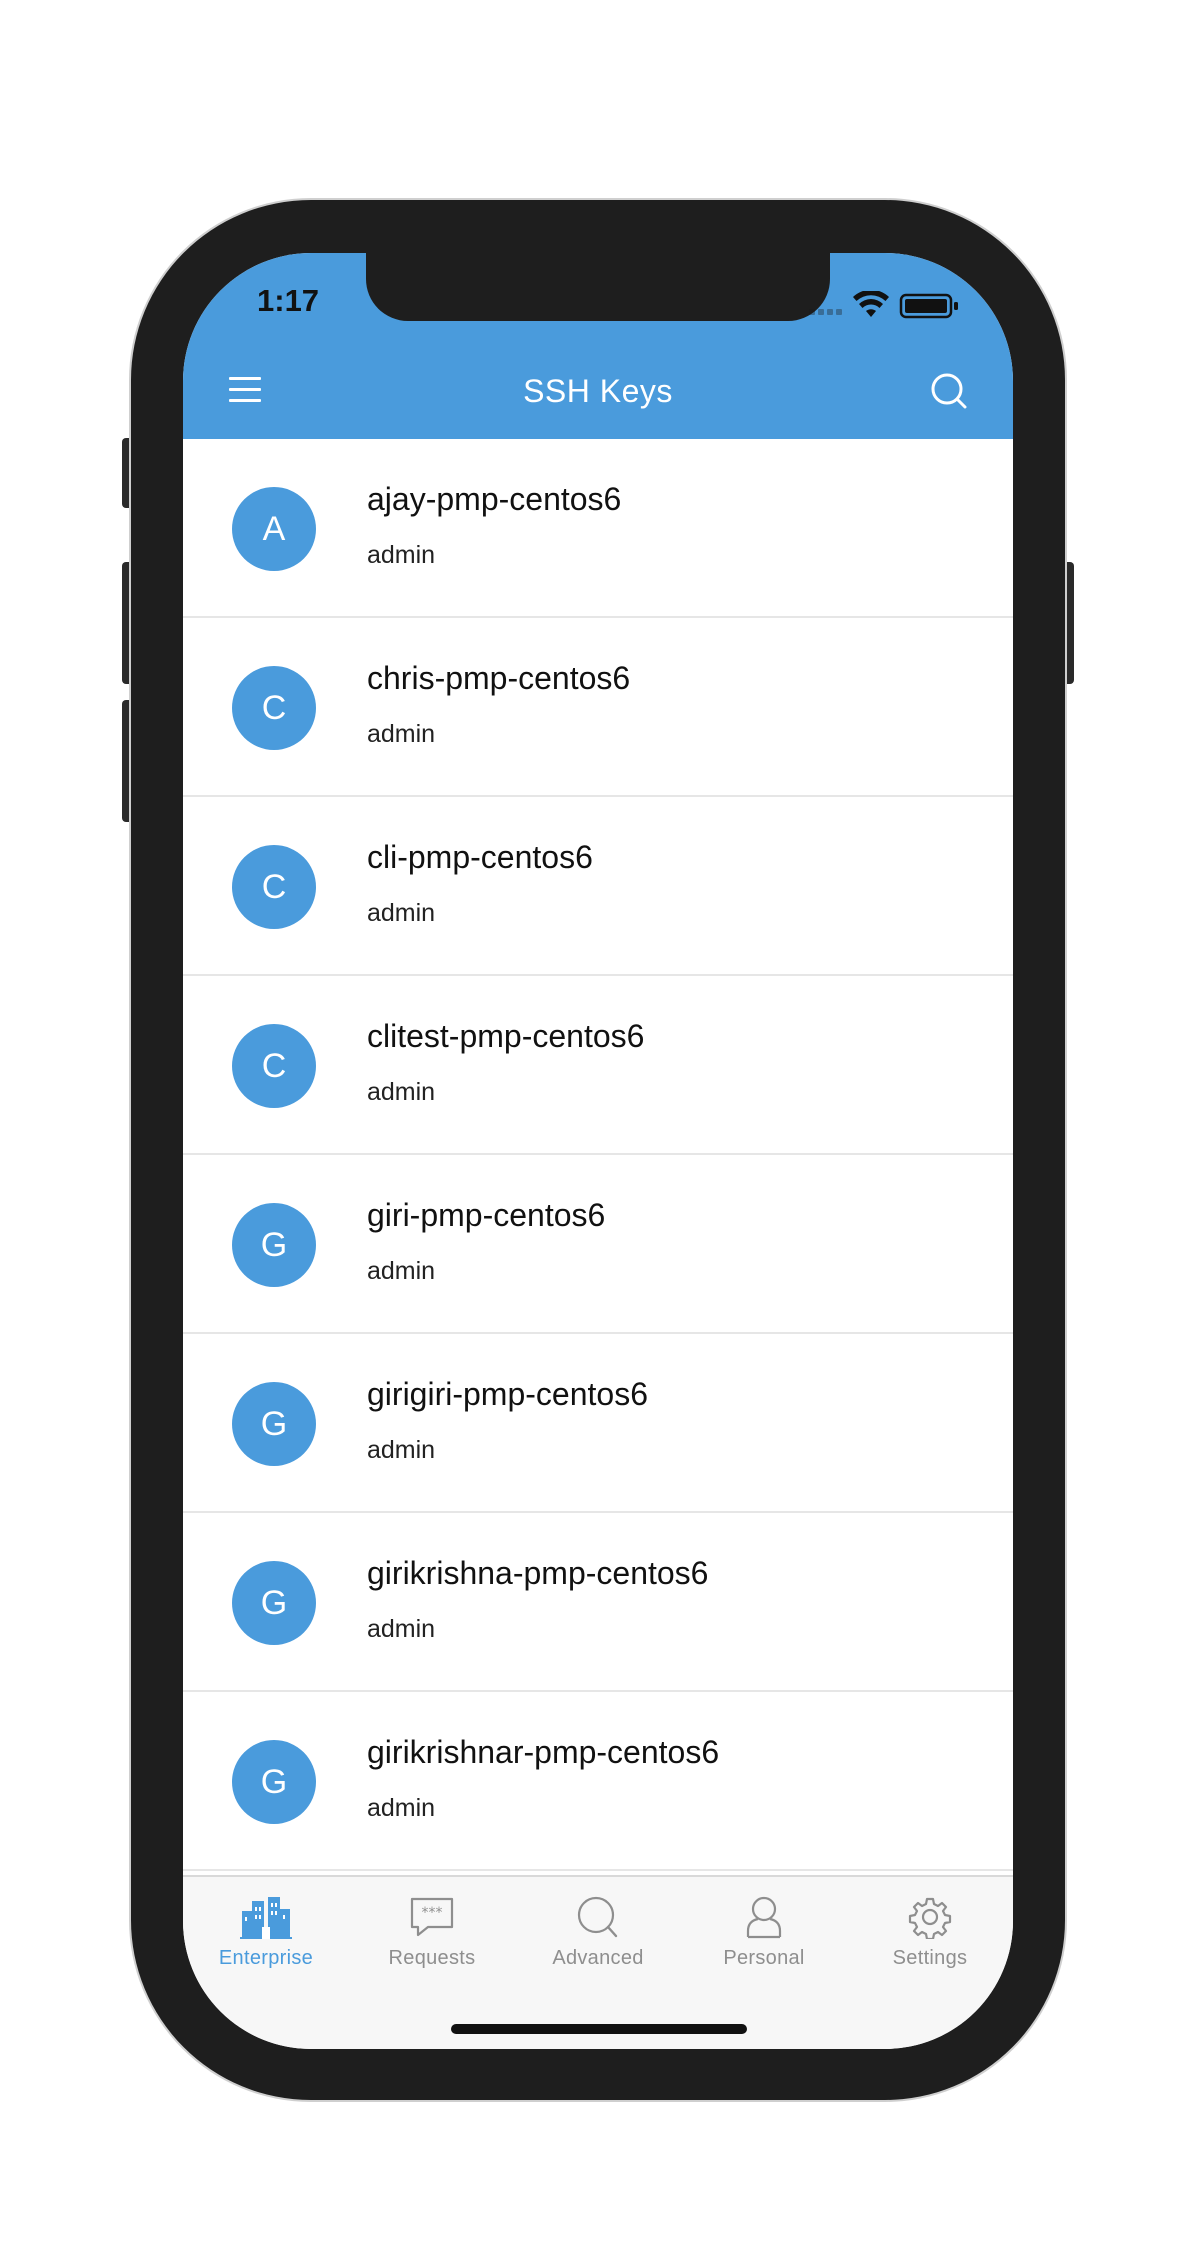 This screenshot has height=2248, width=1196. Describe the element at coordinates (266, 1918) in the screenshot. I see `enterprise-icon` at that location.